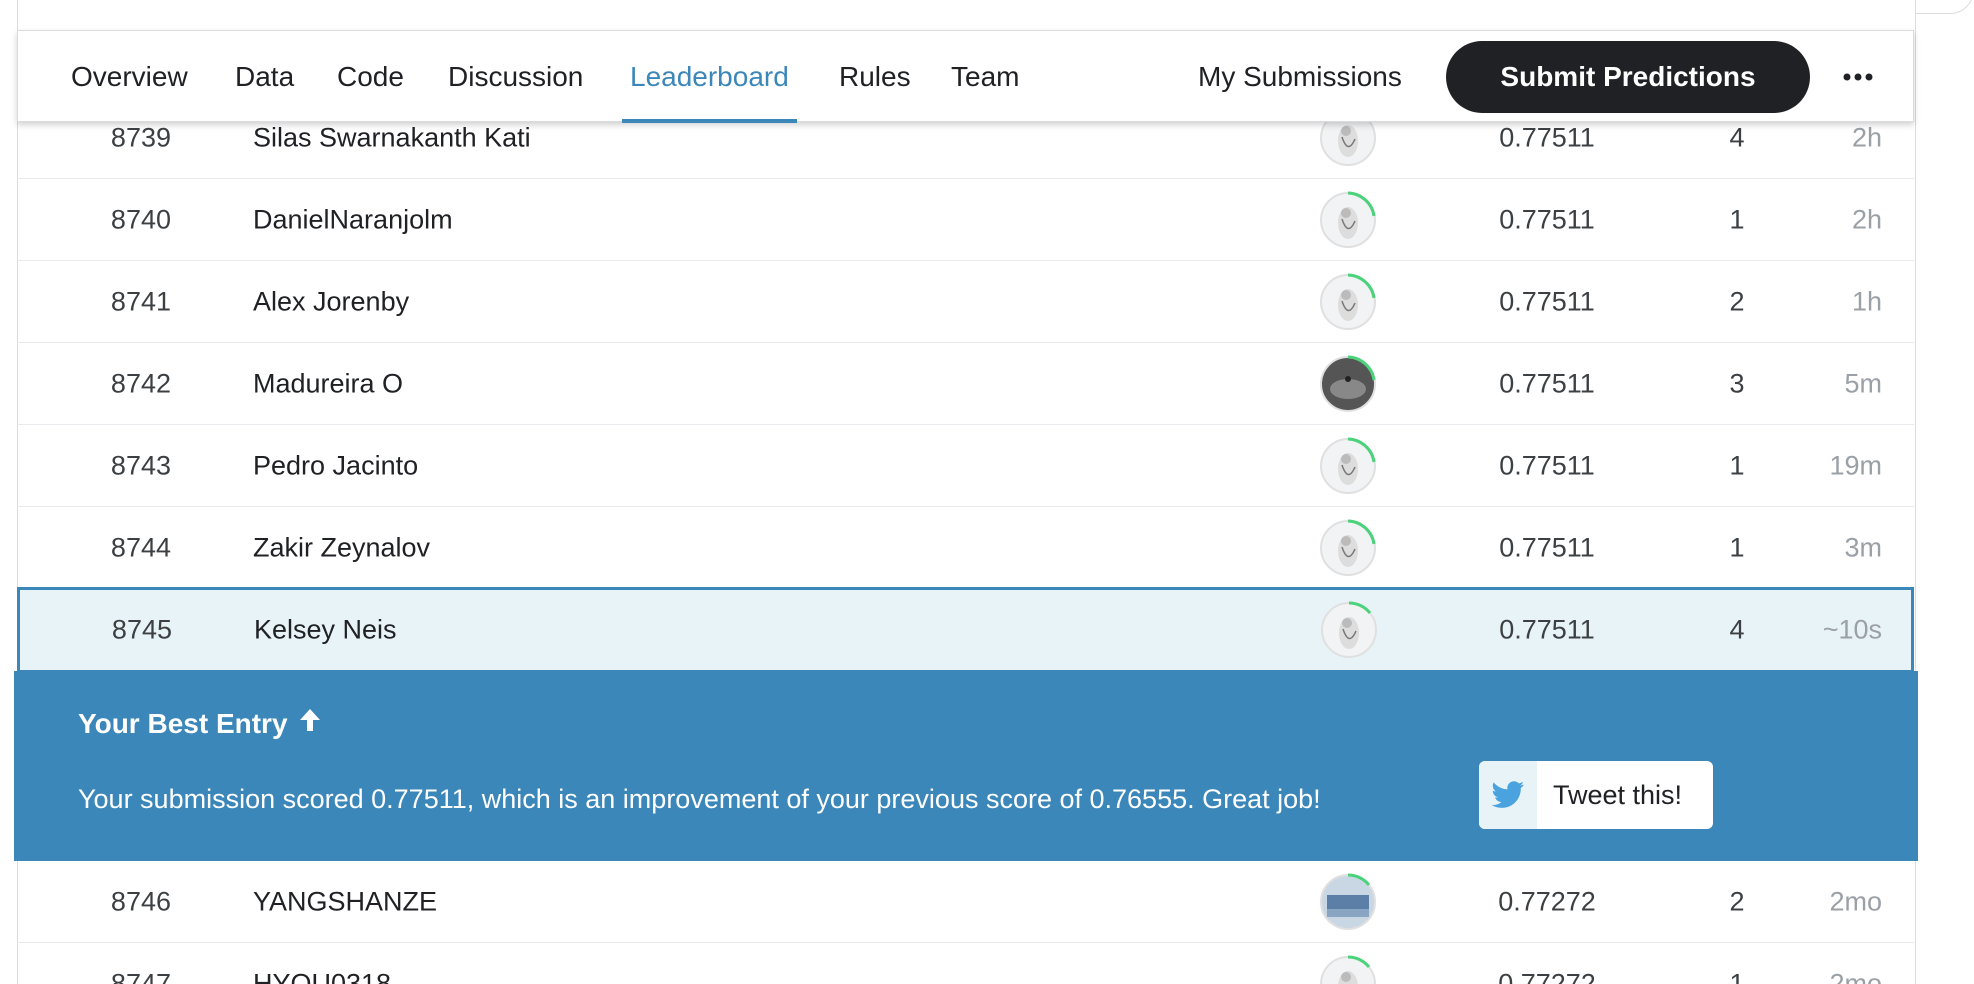  What do you see at coordinates (370, 77) in the screenshot?
I see `tab-code: Code` at bounding box center [370, 77].